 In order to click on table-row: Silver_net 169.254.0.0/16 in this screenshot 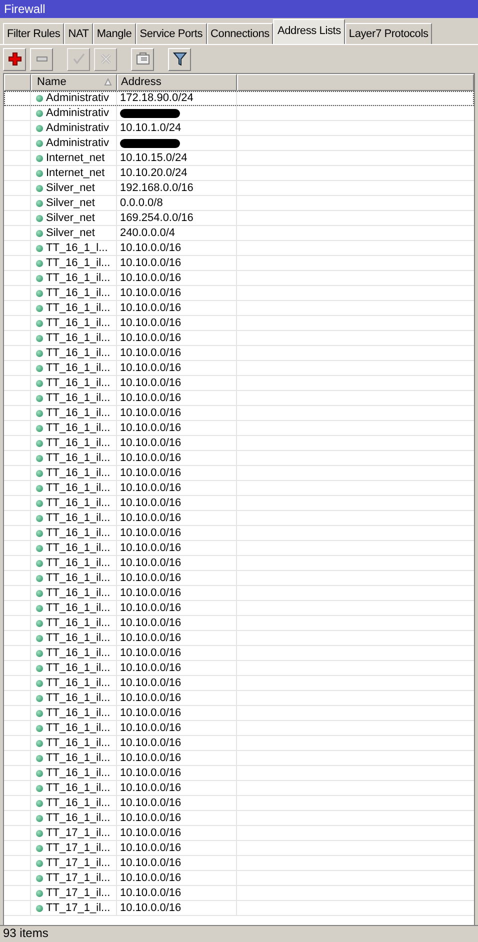, I will do `click(239, 218)`.